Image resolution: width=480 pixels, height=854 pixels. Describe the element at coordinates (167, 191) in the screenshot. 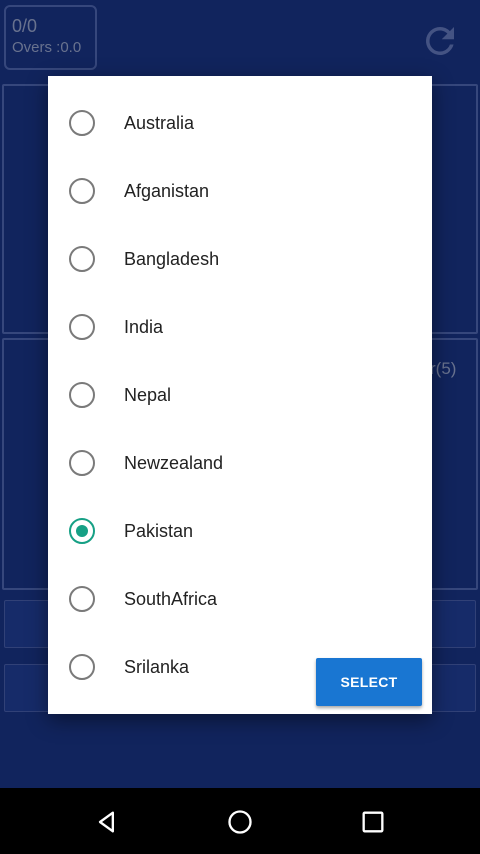

I see `option-label: Afganistan` at that location.